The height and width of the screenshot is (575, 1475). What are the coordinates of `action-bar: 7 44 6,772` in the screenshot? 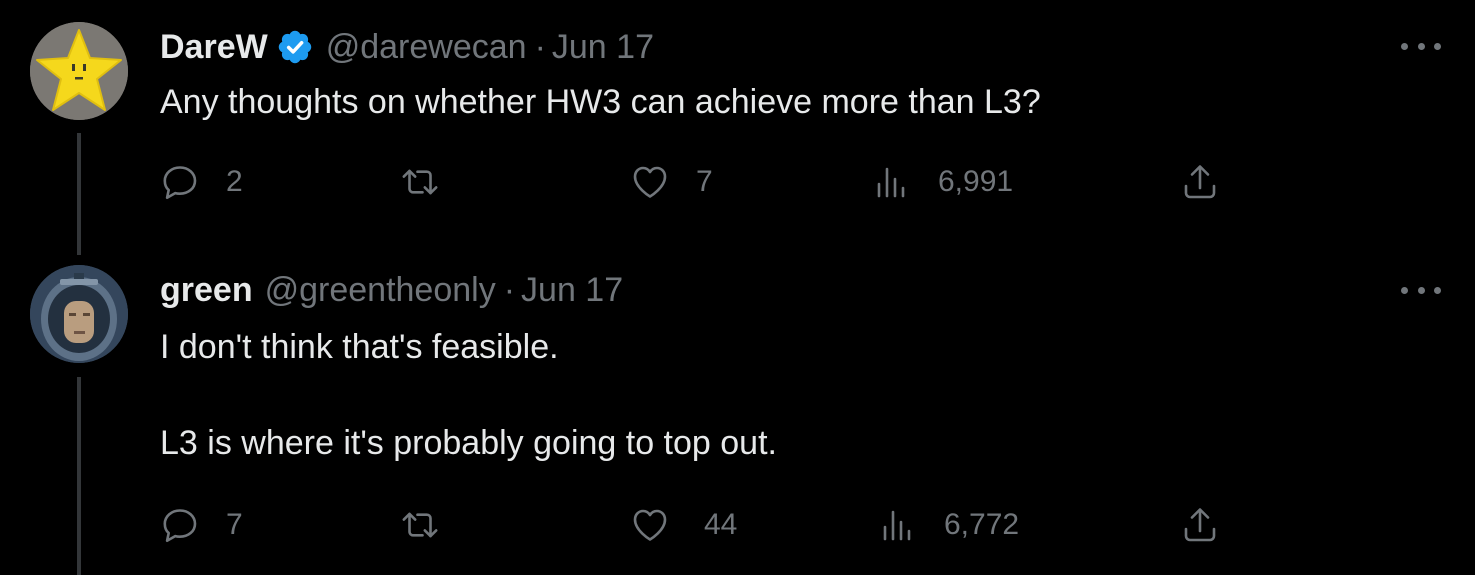 It's located at (690, 525).